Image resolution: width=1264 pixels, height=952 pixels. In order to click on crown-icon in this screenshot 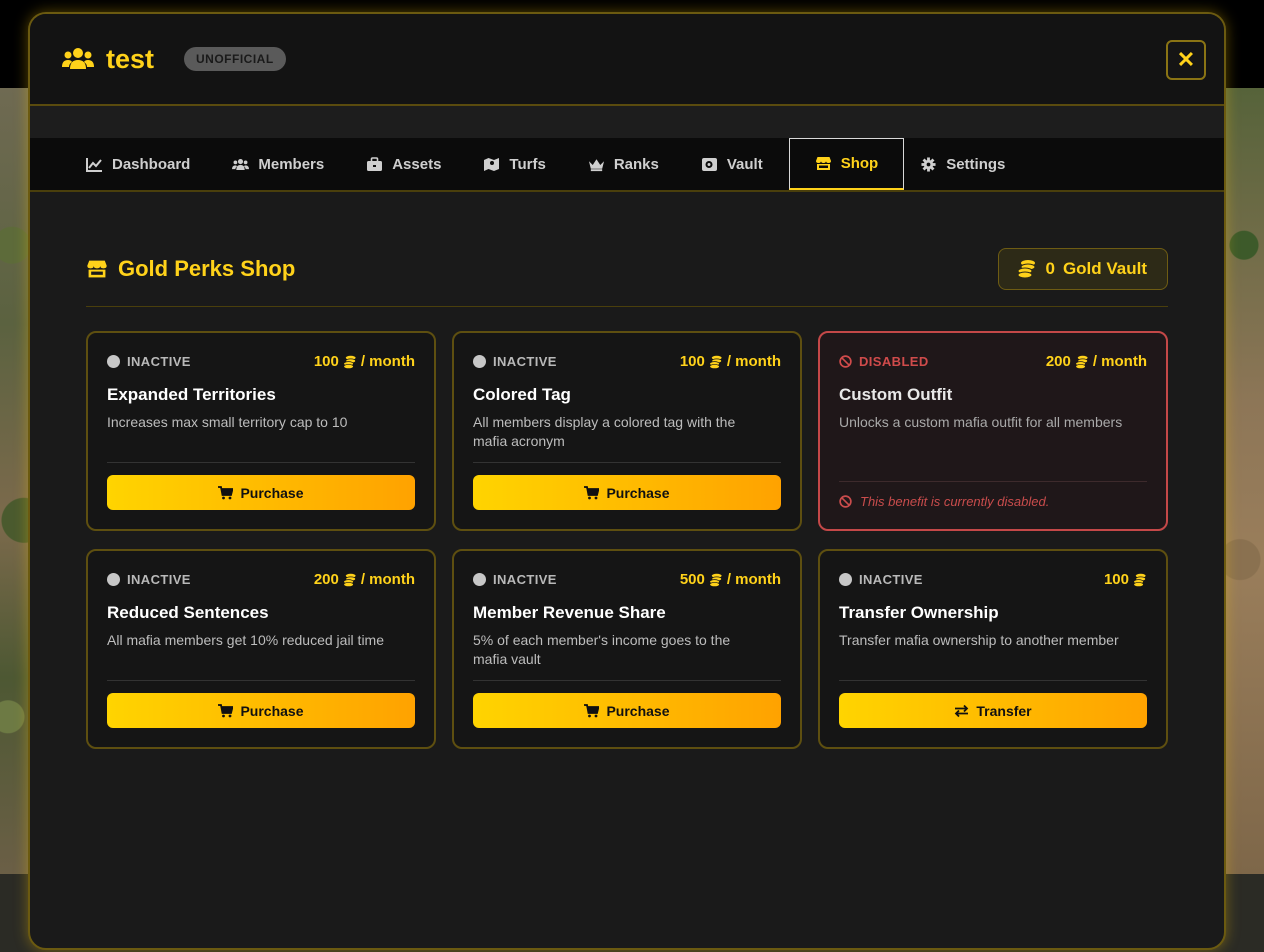, I will do `click(596, 164)`.